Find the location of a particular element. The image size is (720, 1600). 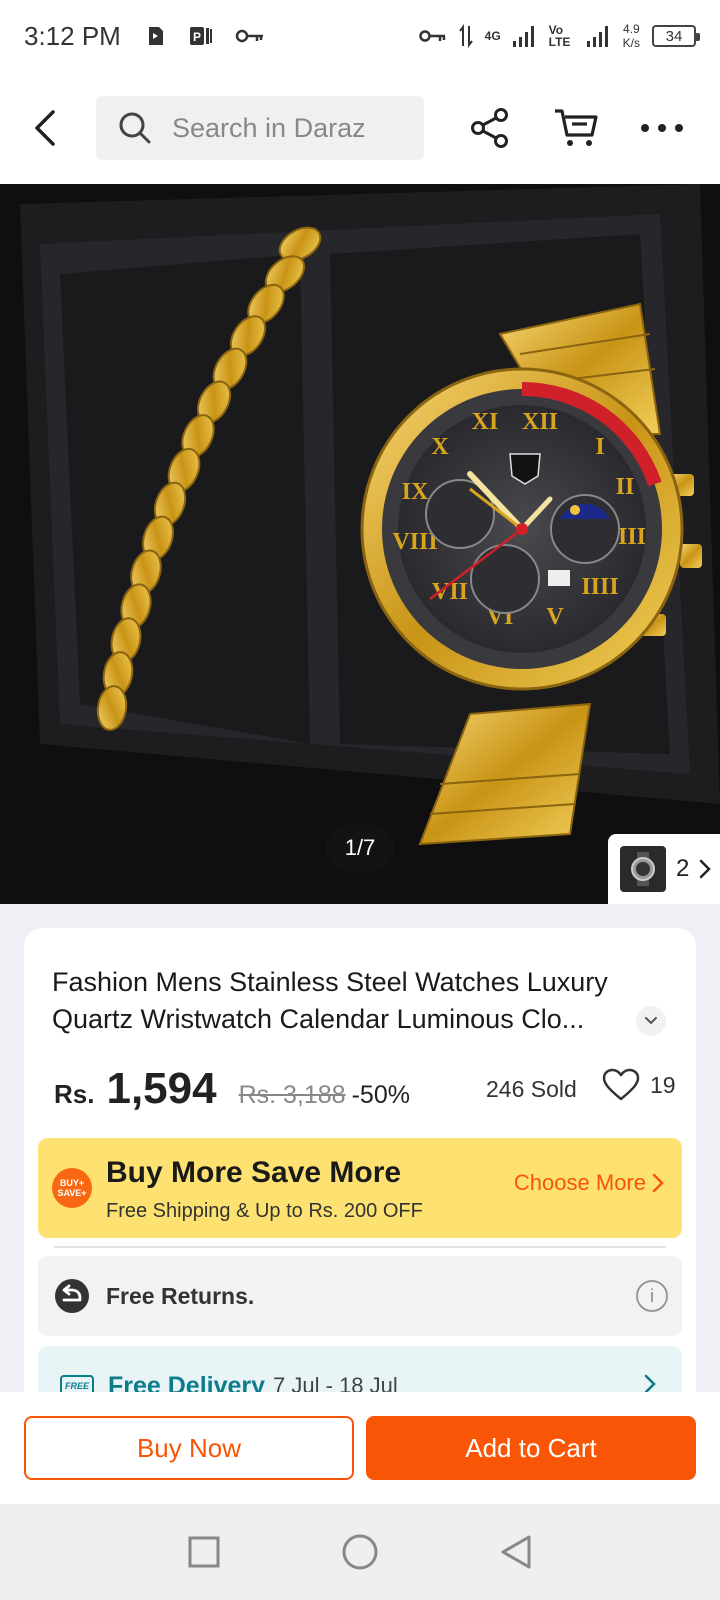

svg-text: IX is located at coordinates (415, 492).